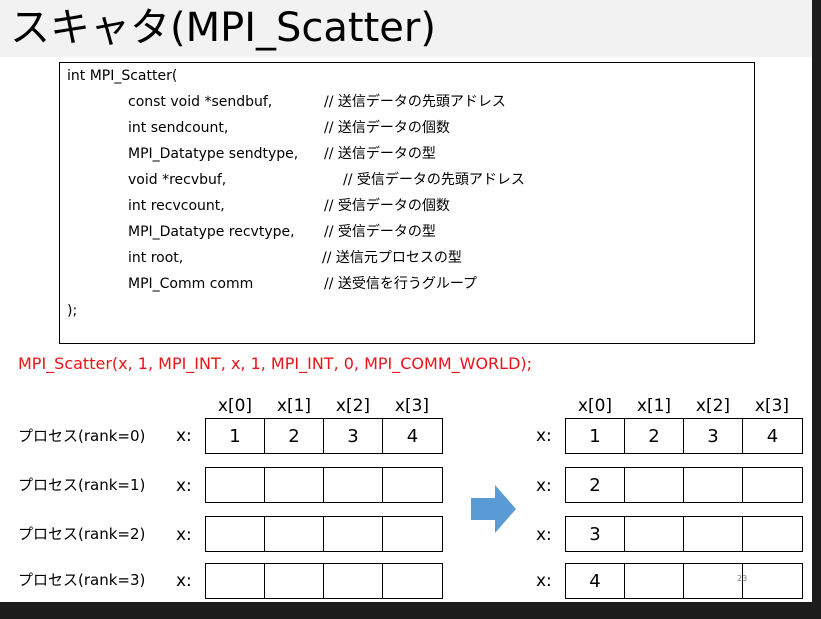 The image size is (821, 619). I want to click on param-decl: int recvcount,, so click(176, 206).